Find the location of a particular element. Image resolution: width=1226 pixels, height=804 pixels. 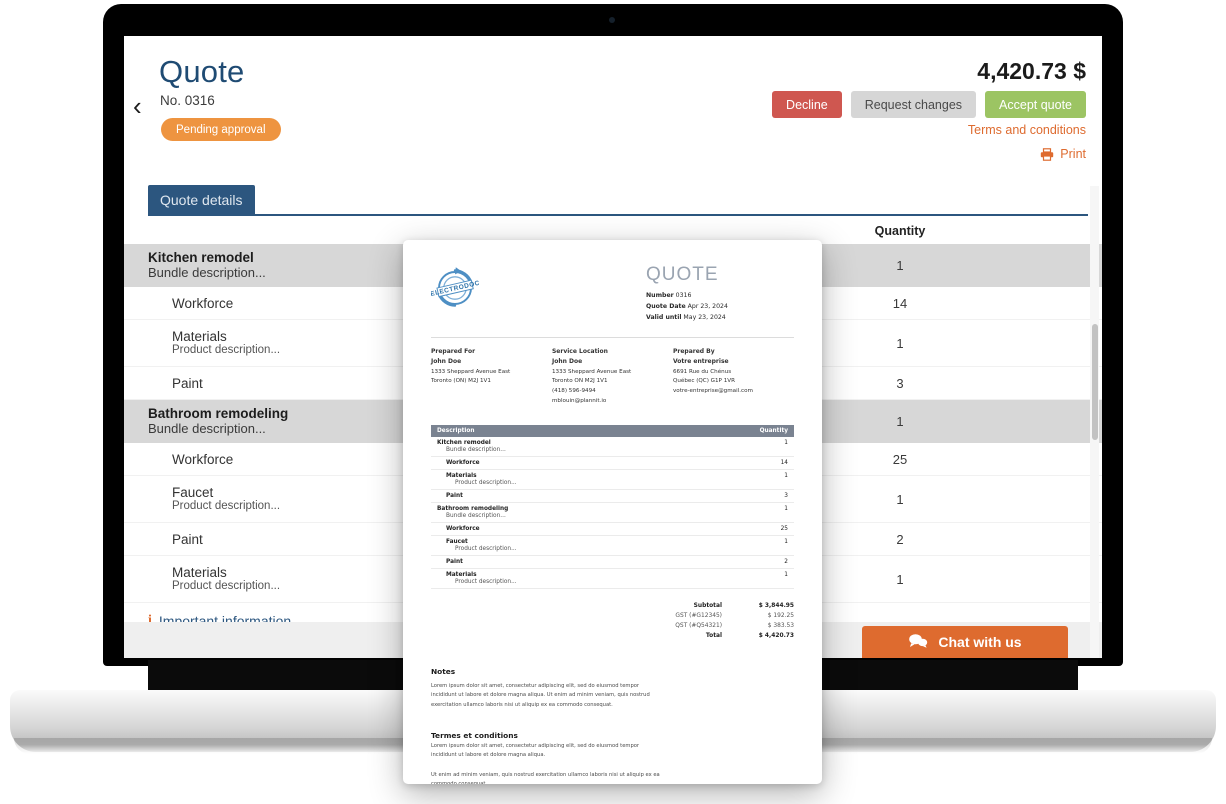

line-item-quantity: 14 is located at coordinates (900, 303).